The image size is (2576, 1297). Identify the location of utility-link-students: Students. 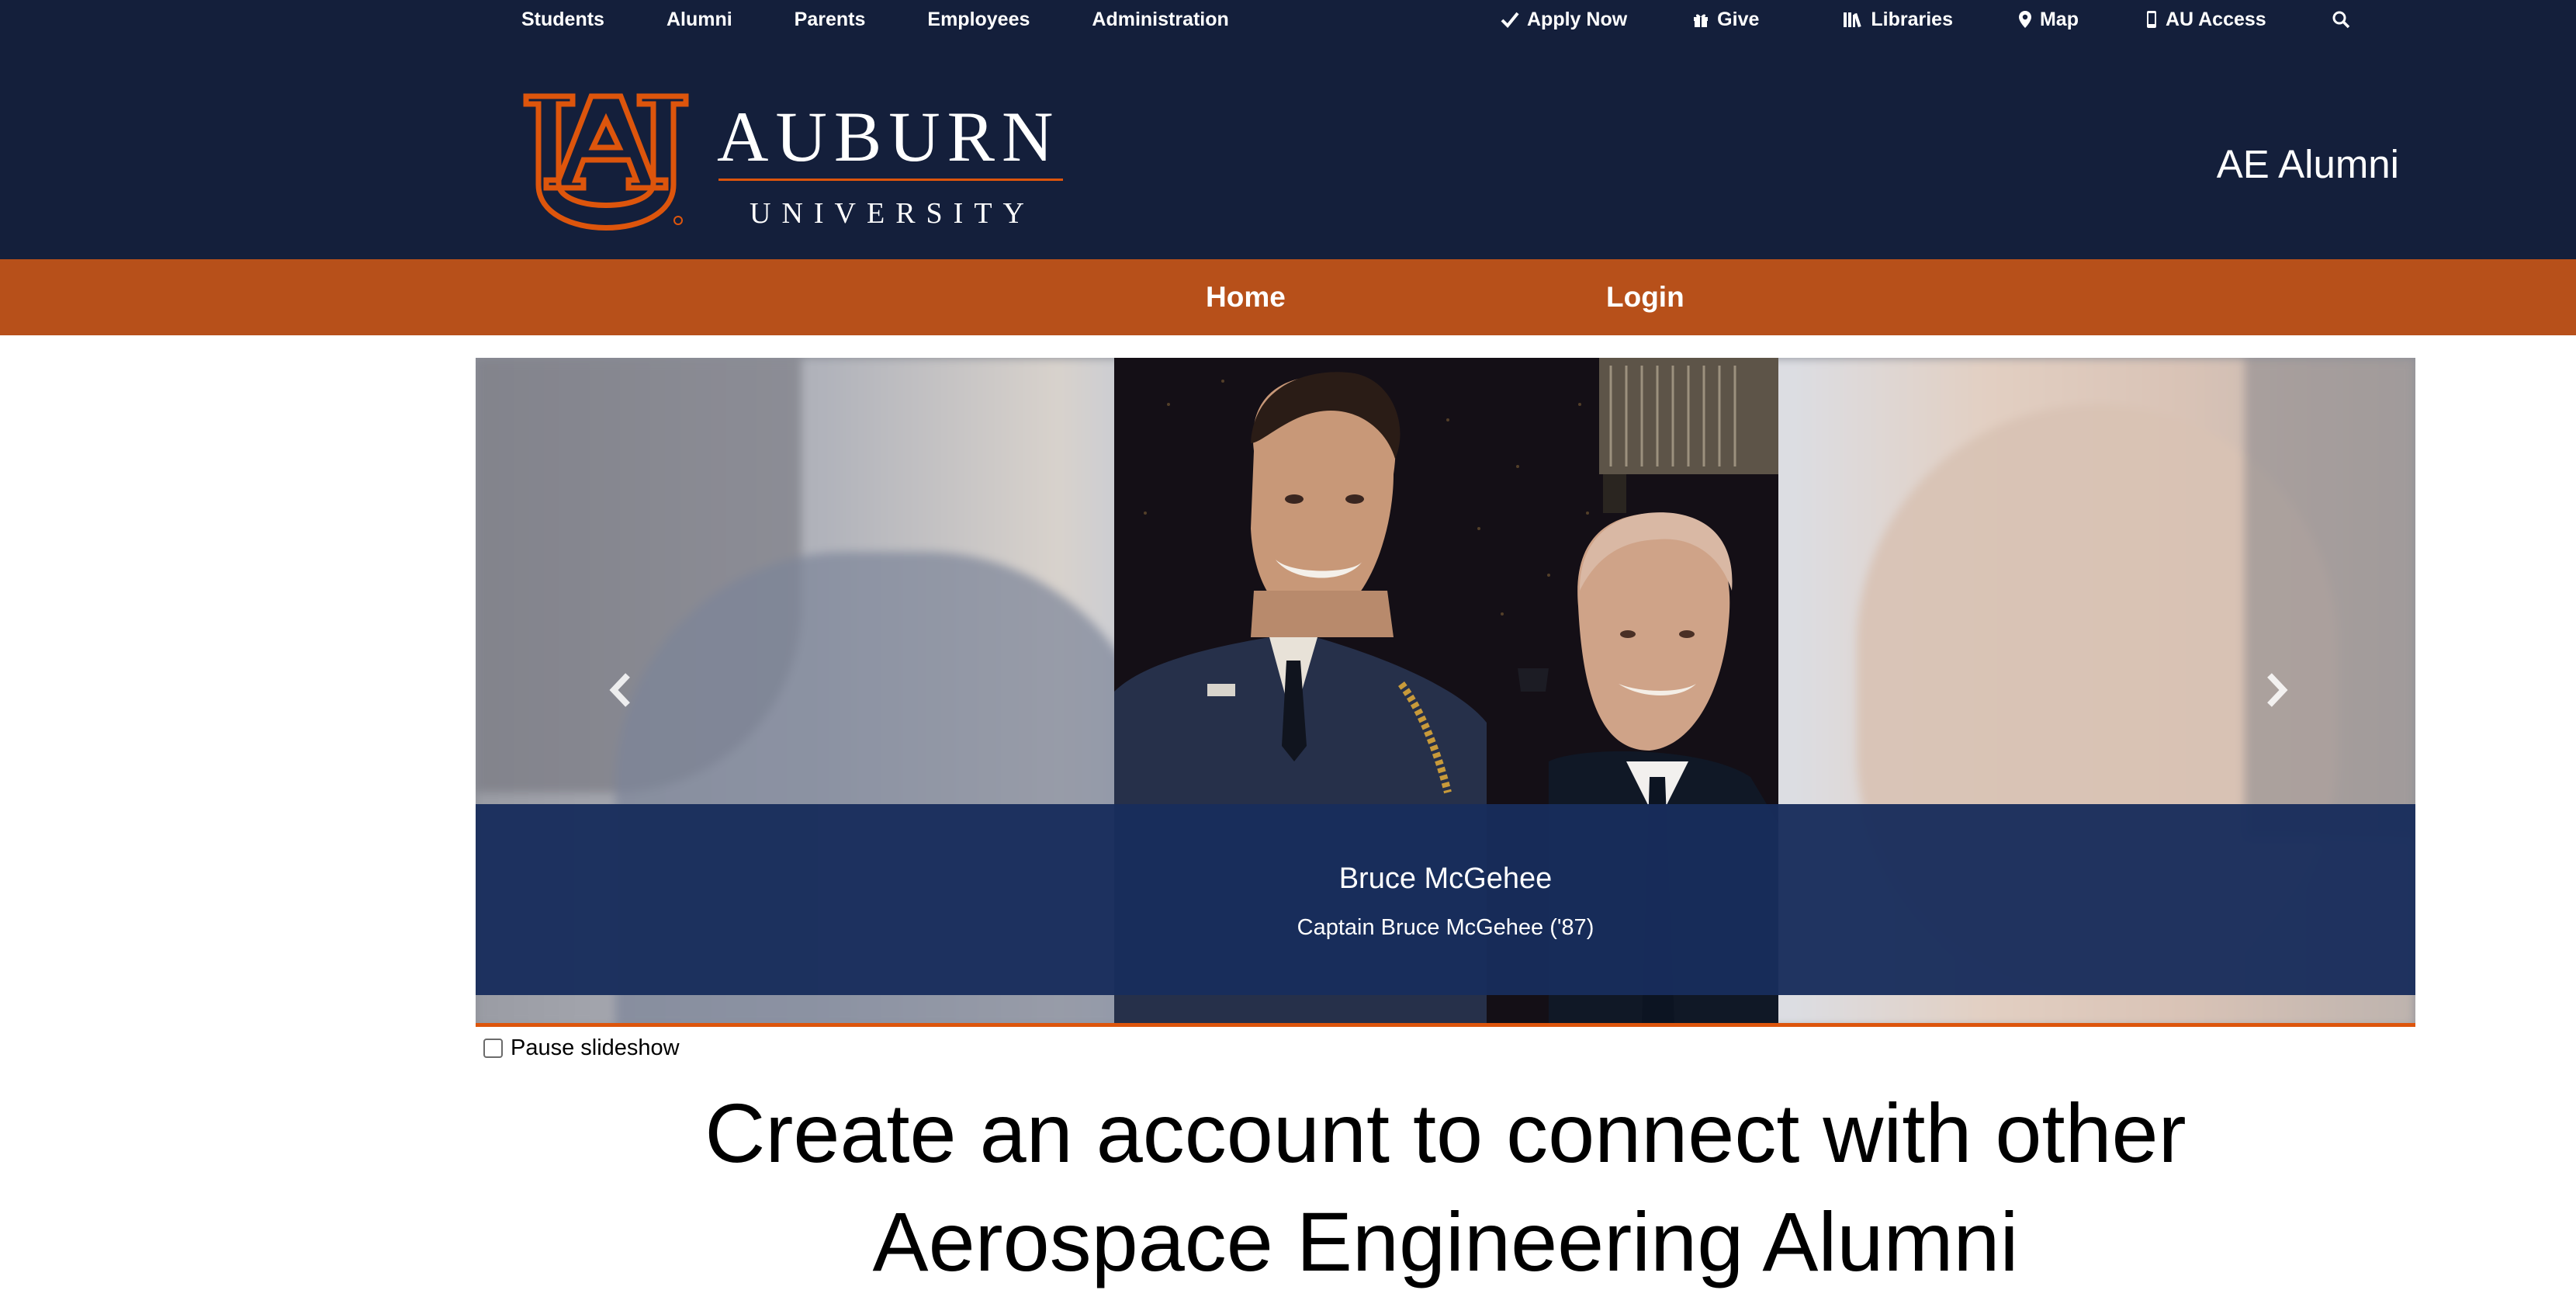
(562, 20).